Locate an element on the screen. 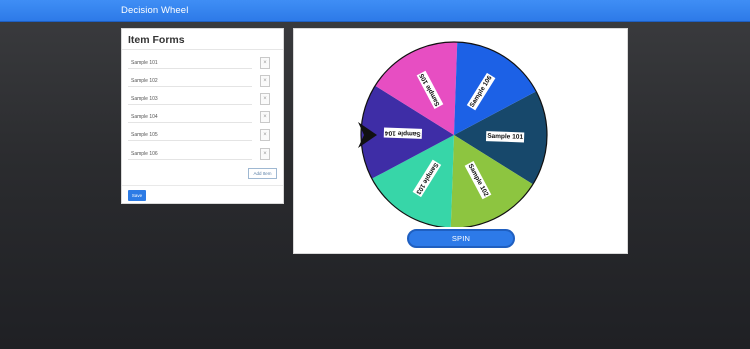  item-forms-heading: Item Forms is located at coordinates (156, 40).